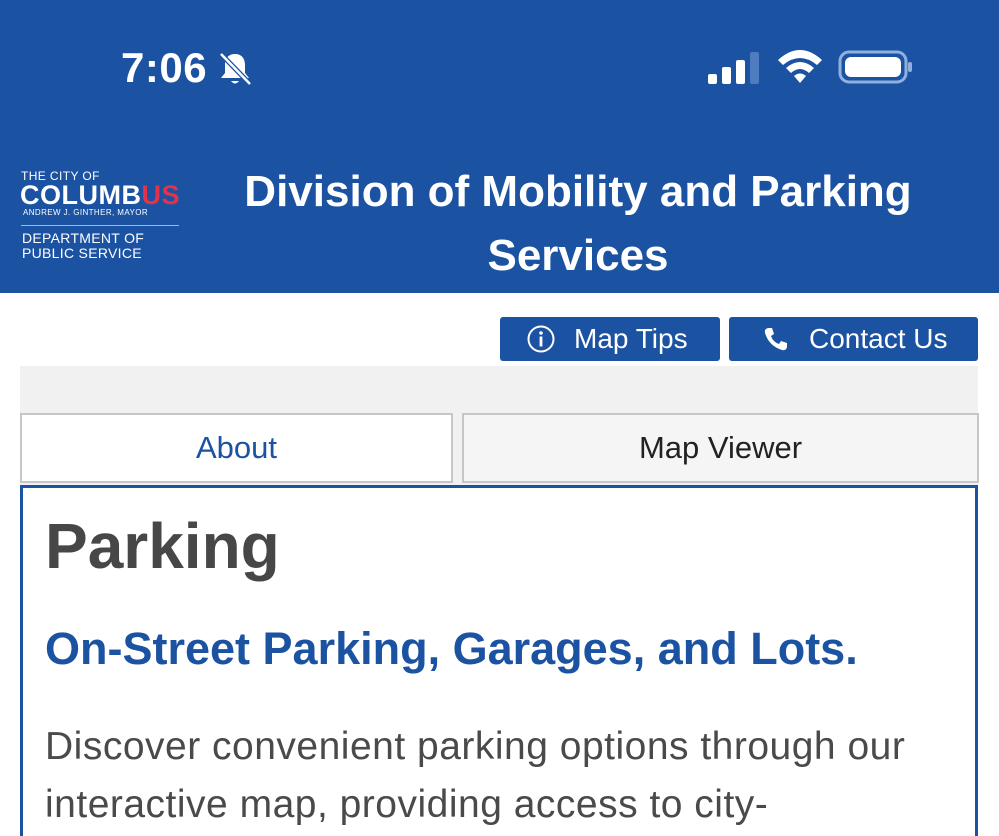  I want to click on info-icon, so click(541, 339).